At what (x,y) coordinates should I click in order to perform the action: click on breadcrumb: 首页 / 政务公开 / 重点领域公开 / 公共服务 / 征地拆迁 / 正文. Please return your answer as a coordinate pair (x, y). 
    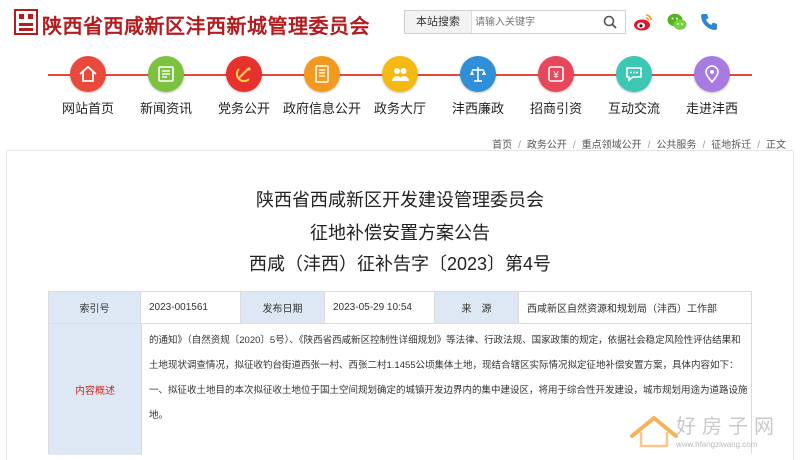
    Looking at the image, I should click on (639, 143).